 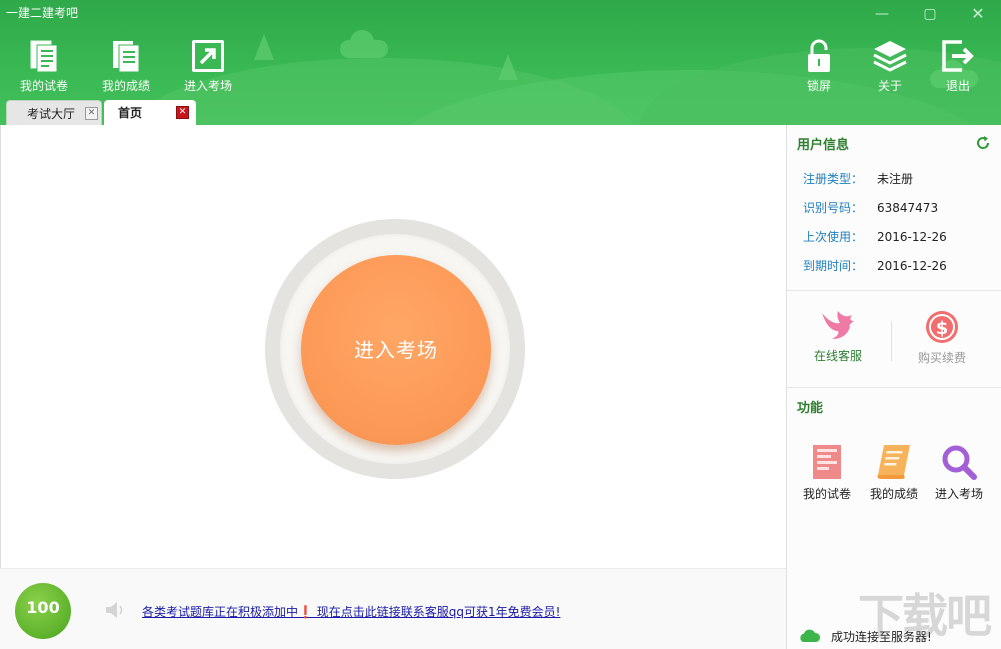 I want to click on cloud-icon, so click(x=810, y=635).